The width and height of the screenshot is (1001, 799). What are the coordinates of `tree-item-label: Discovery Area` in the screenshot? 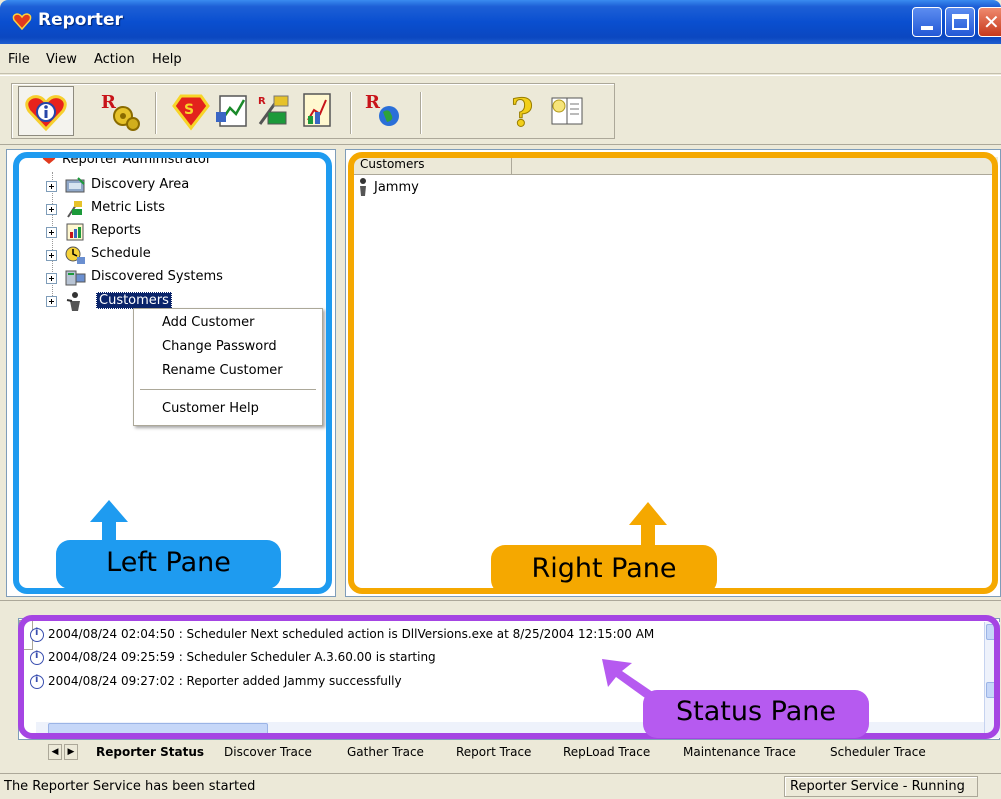 It's located at (140, 184).